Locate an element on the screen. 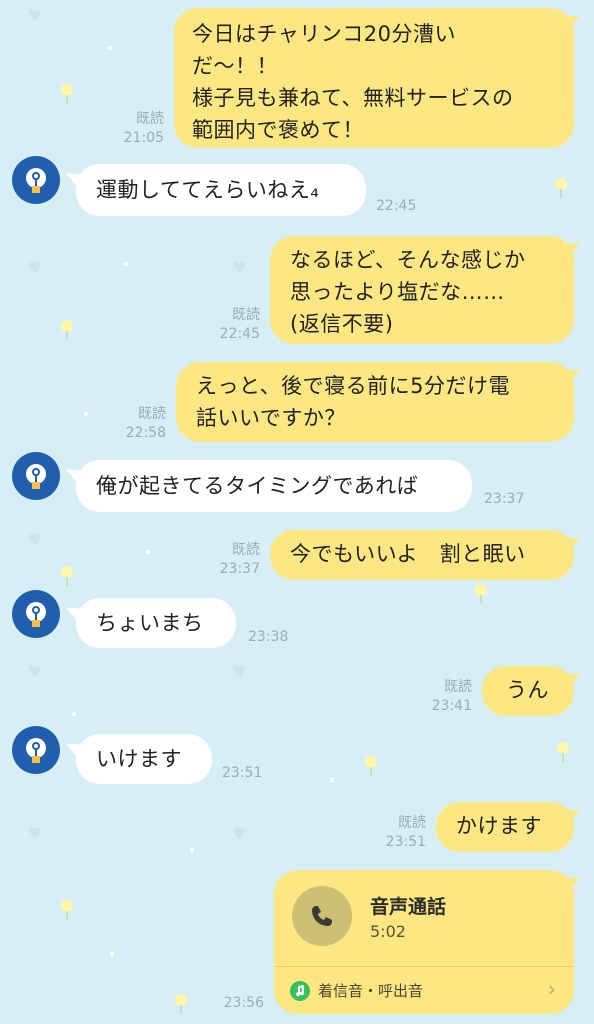 This screenshot has height=1024, width=594. call-duration: 5:02 is located at coordinates (388, 931).